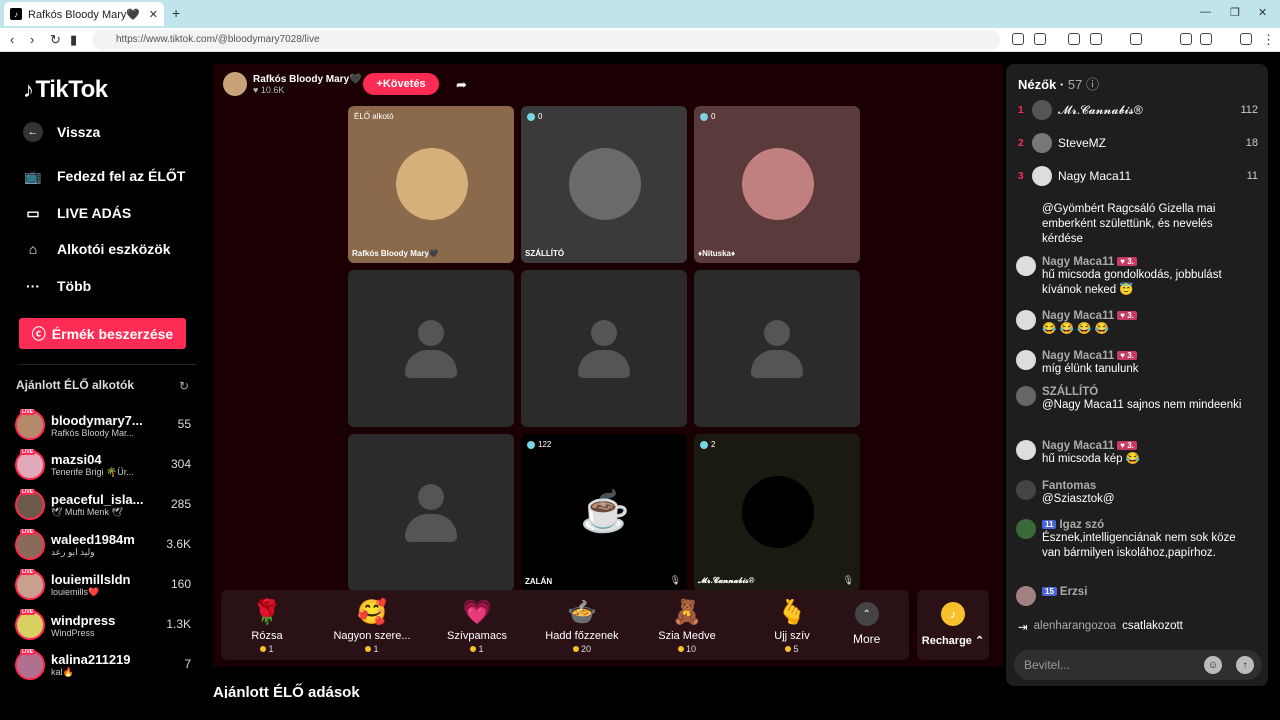  What do you see at coordinates (707, 444) in the screenshot?
I see `guest-badge: 2` at bounding box center [707, 444].